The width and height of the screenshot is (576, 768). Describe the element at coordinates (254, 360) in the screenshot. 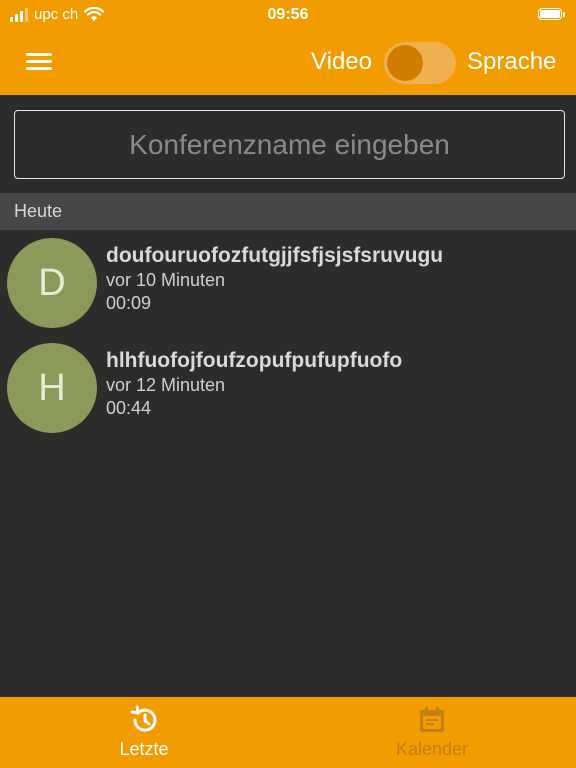

I see `conference-name: hlhfuofojfoufzopufpufupfuofo` at that location.